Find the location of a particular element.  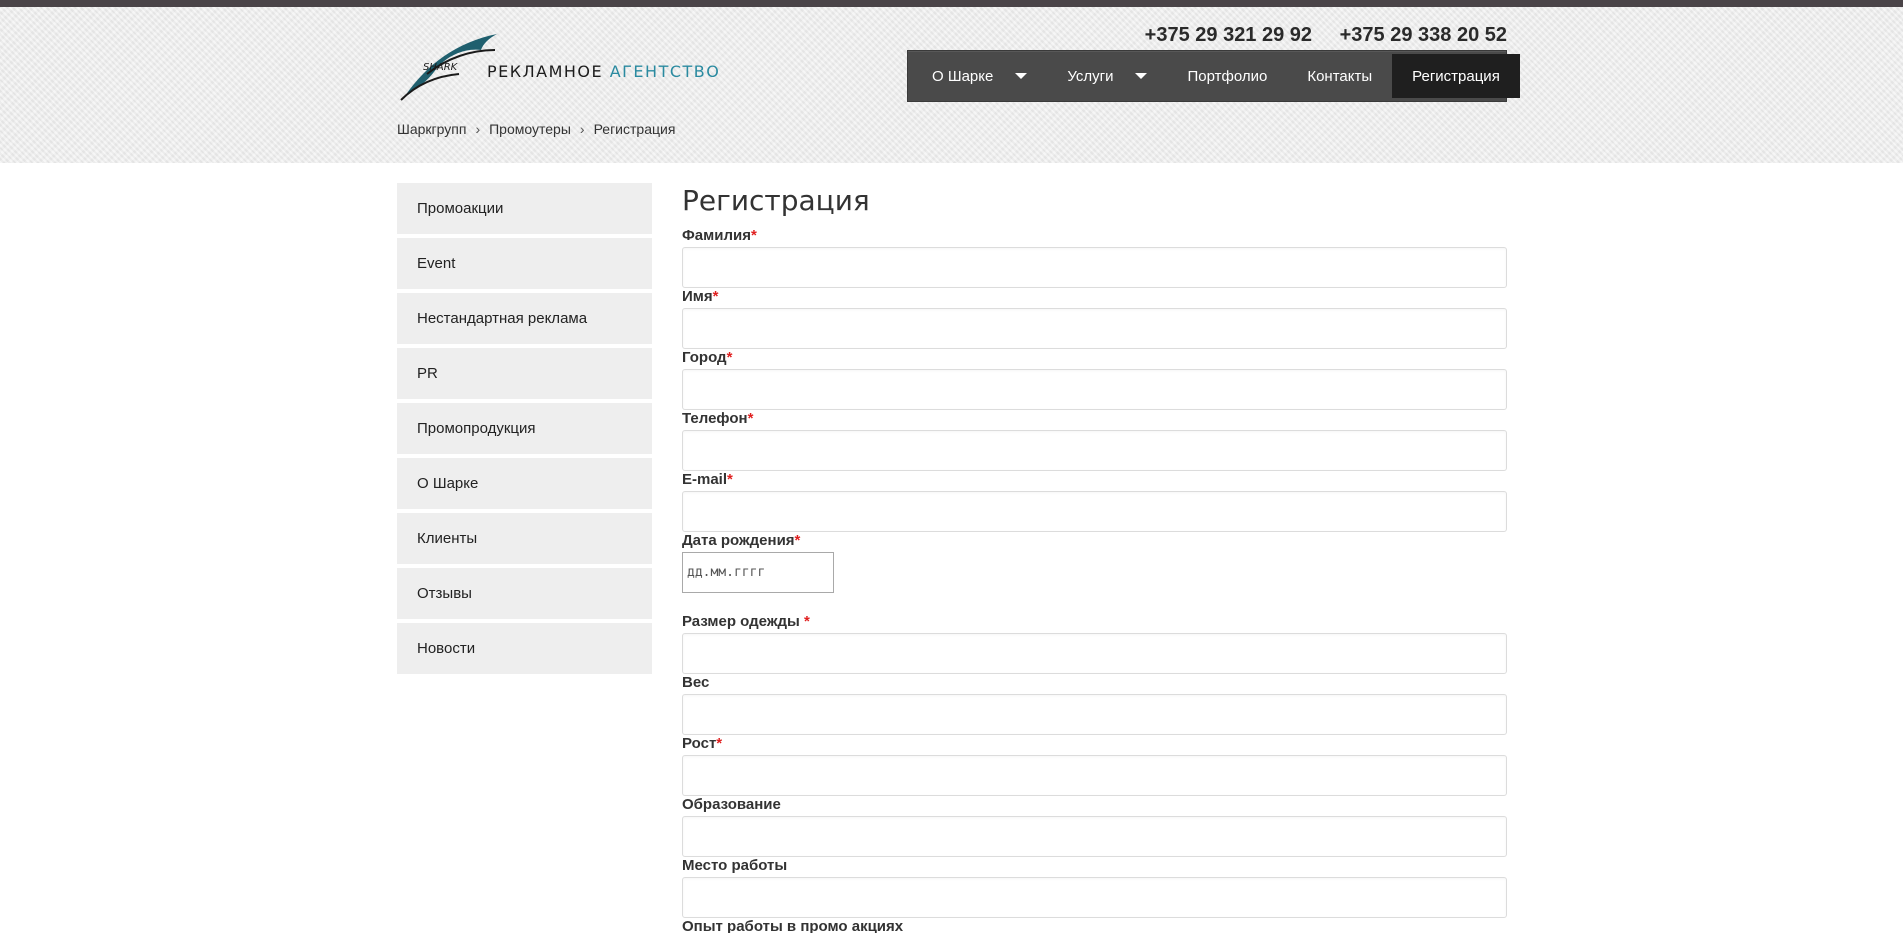

field-lastname: Фамилия* is located at coordinates (1094, 257).